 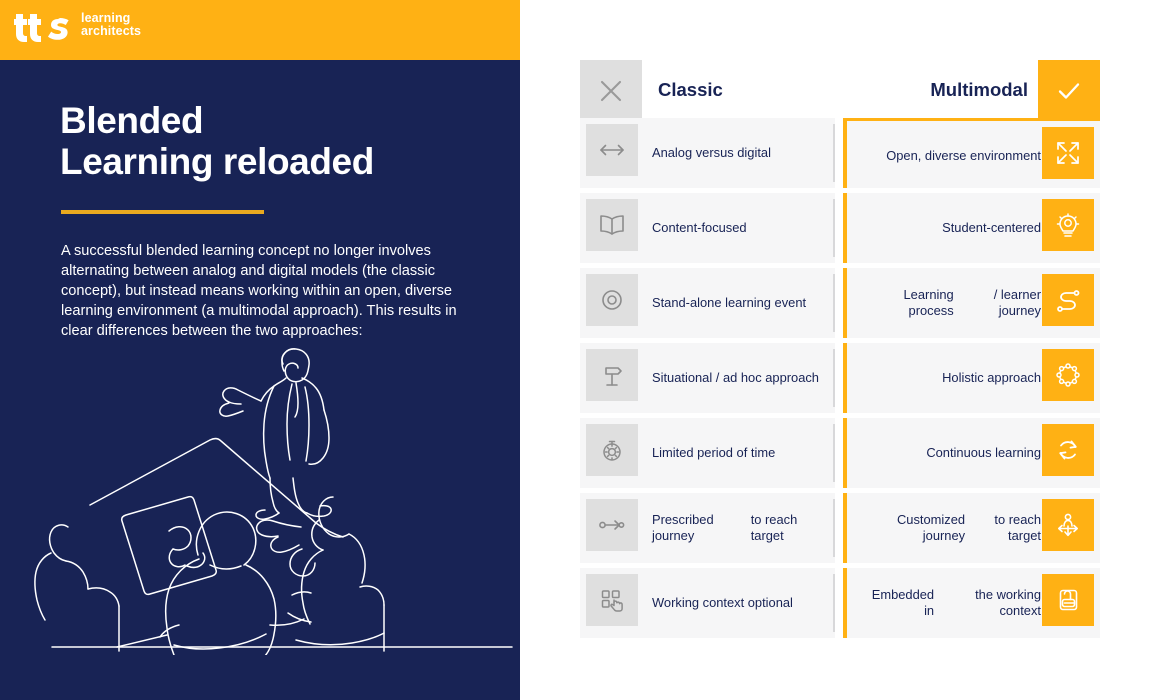 I want to click on multimodal-label: Customized journey to reach target, so click(x=951, y=528).